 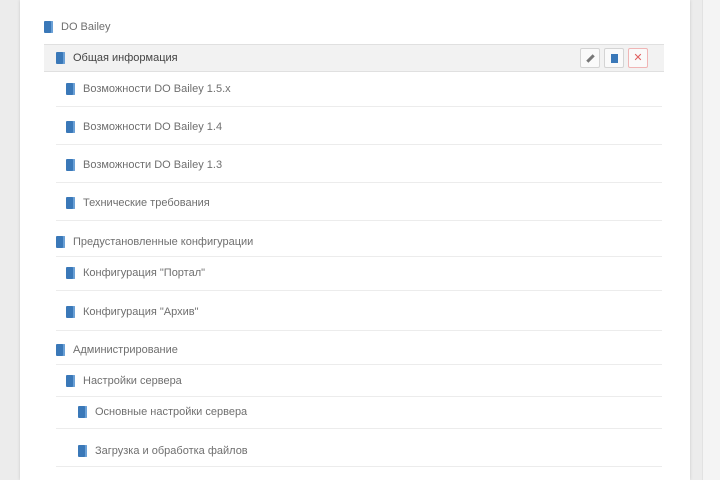 I want to click on tree-item-label: Конфигурация "Портал", so click(x=144, y=273).